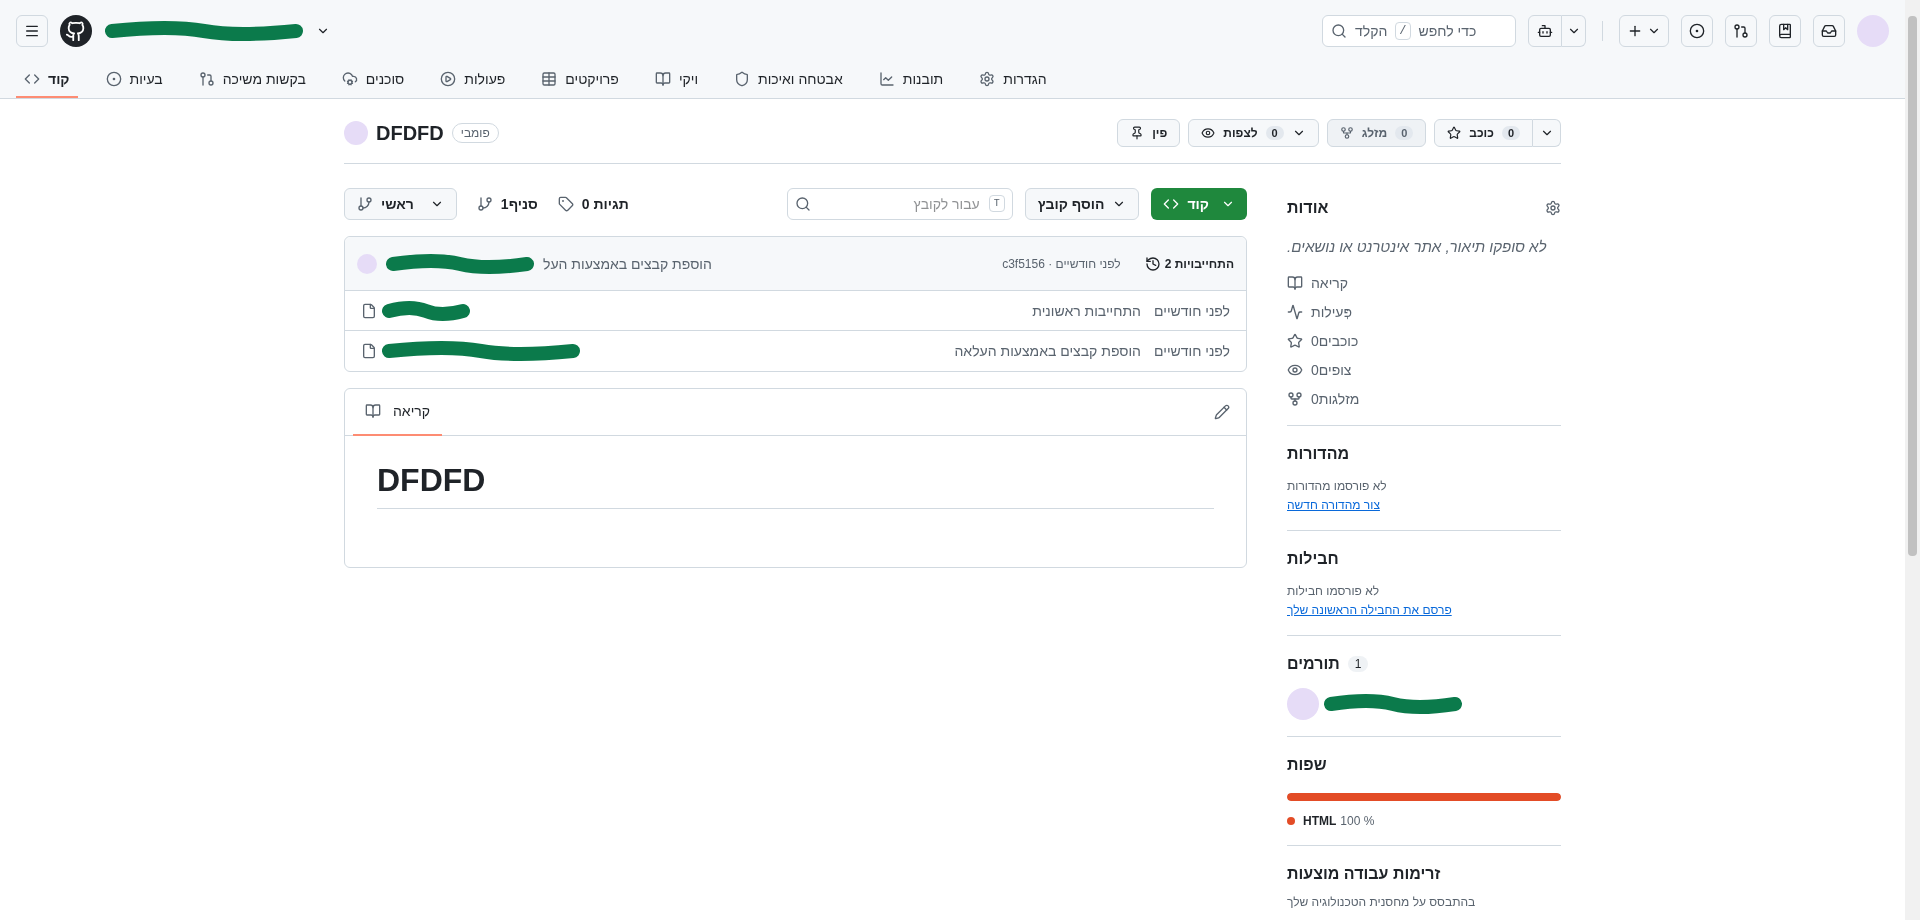  What do you see at coordinates (1333, 505) in the screenshot?
I see `section-link: צור מהדורה חדשה` at bounding box center [1333, 505].